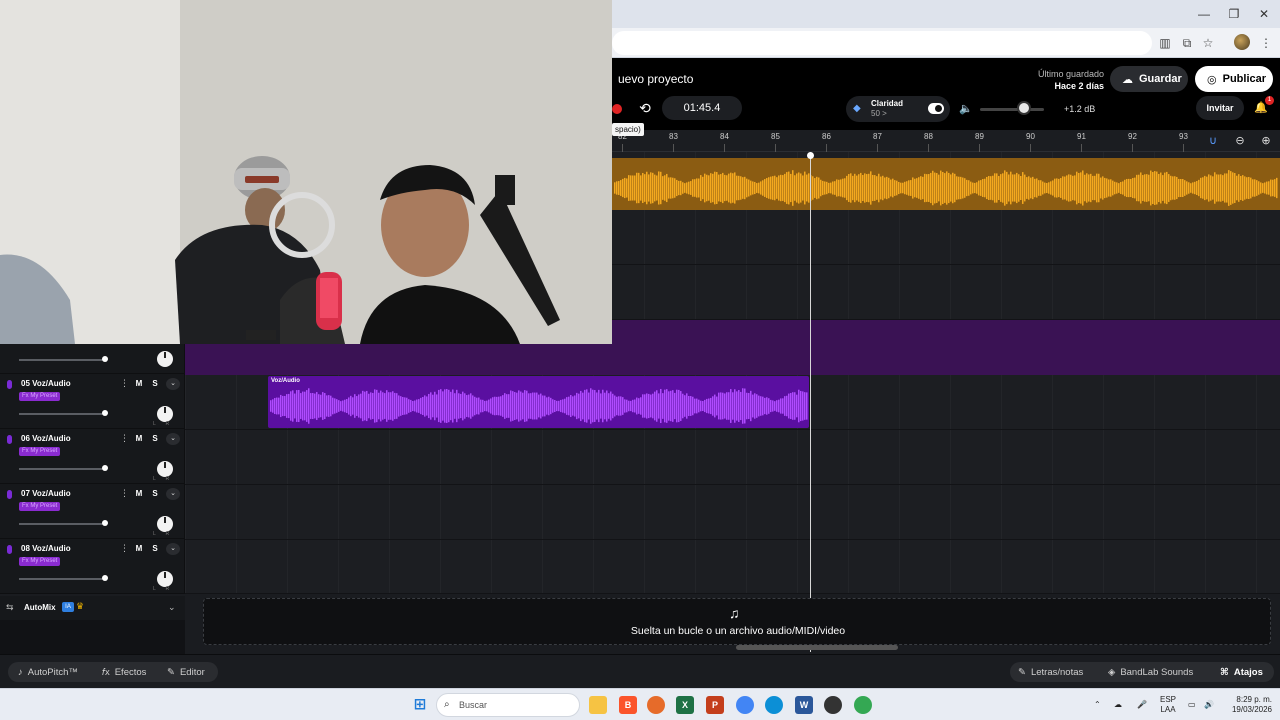 The image size is (1280, 720). What do you see at coordinates (1266, 141) in the screenshot?
I see `zoom-in-icon: ⊕` at bounding box center [1266, 141].